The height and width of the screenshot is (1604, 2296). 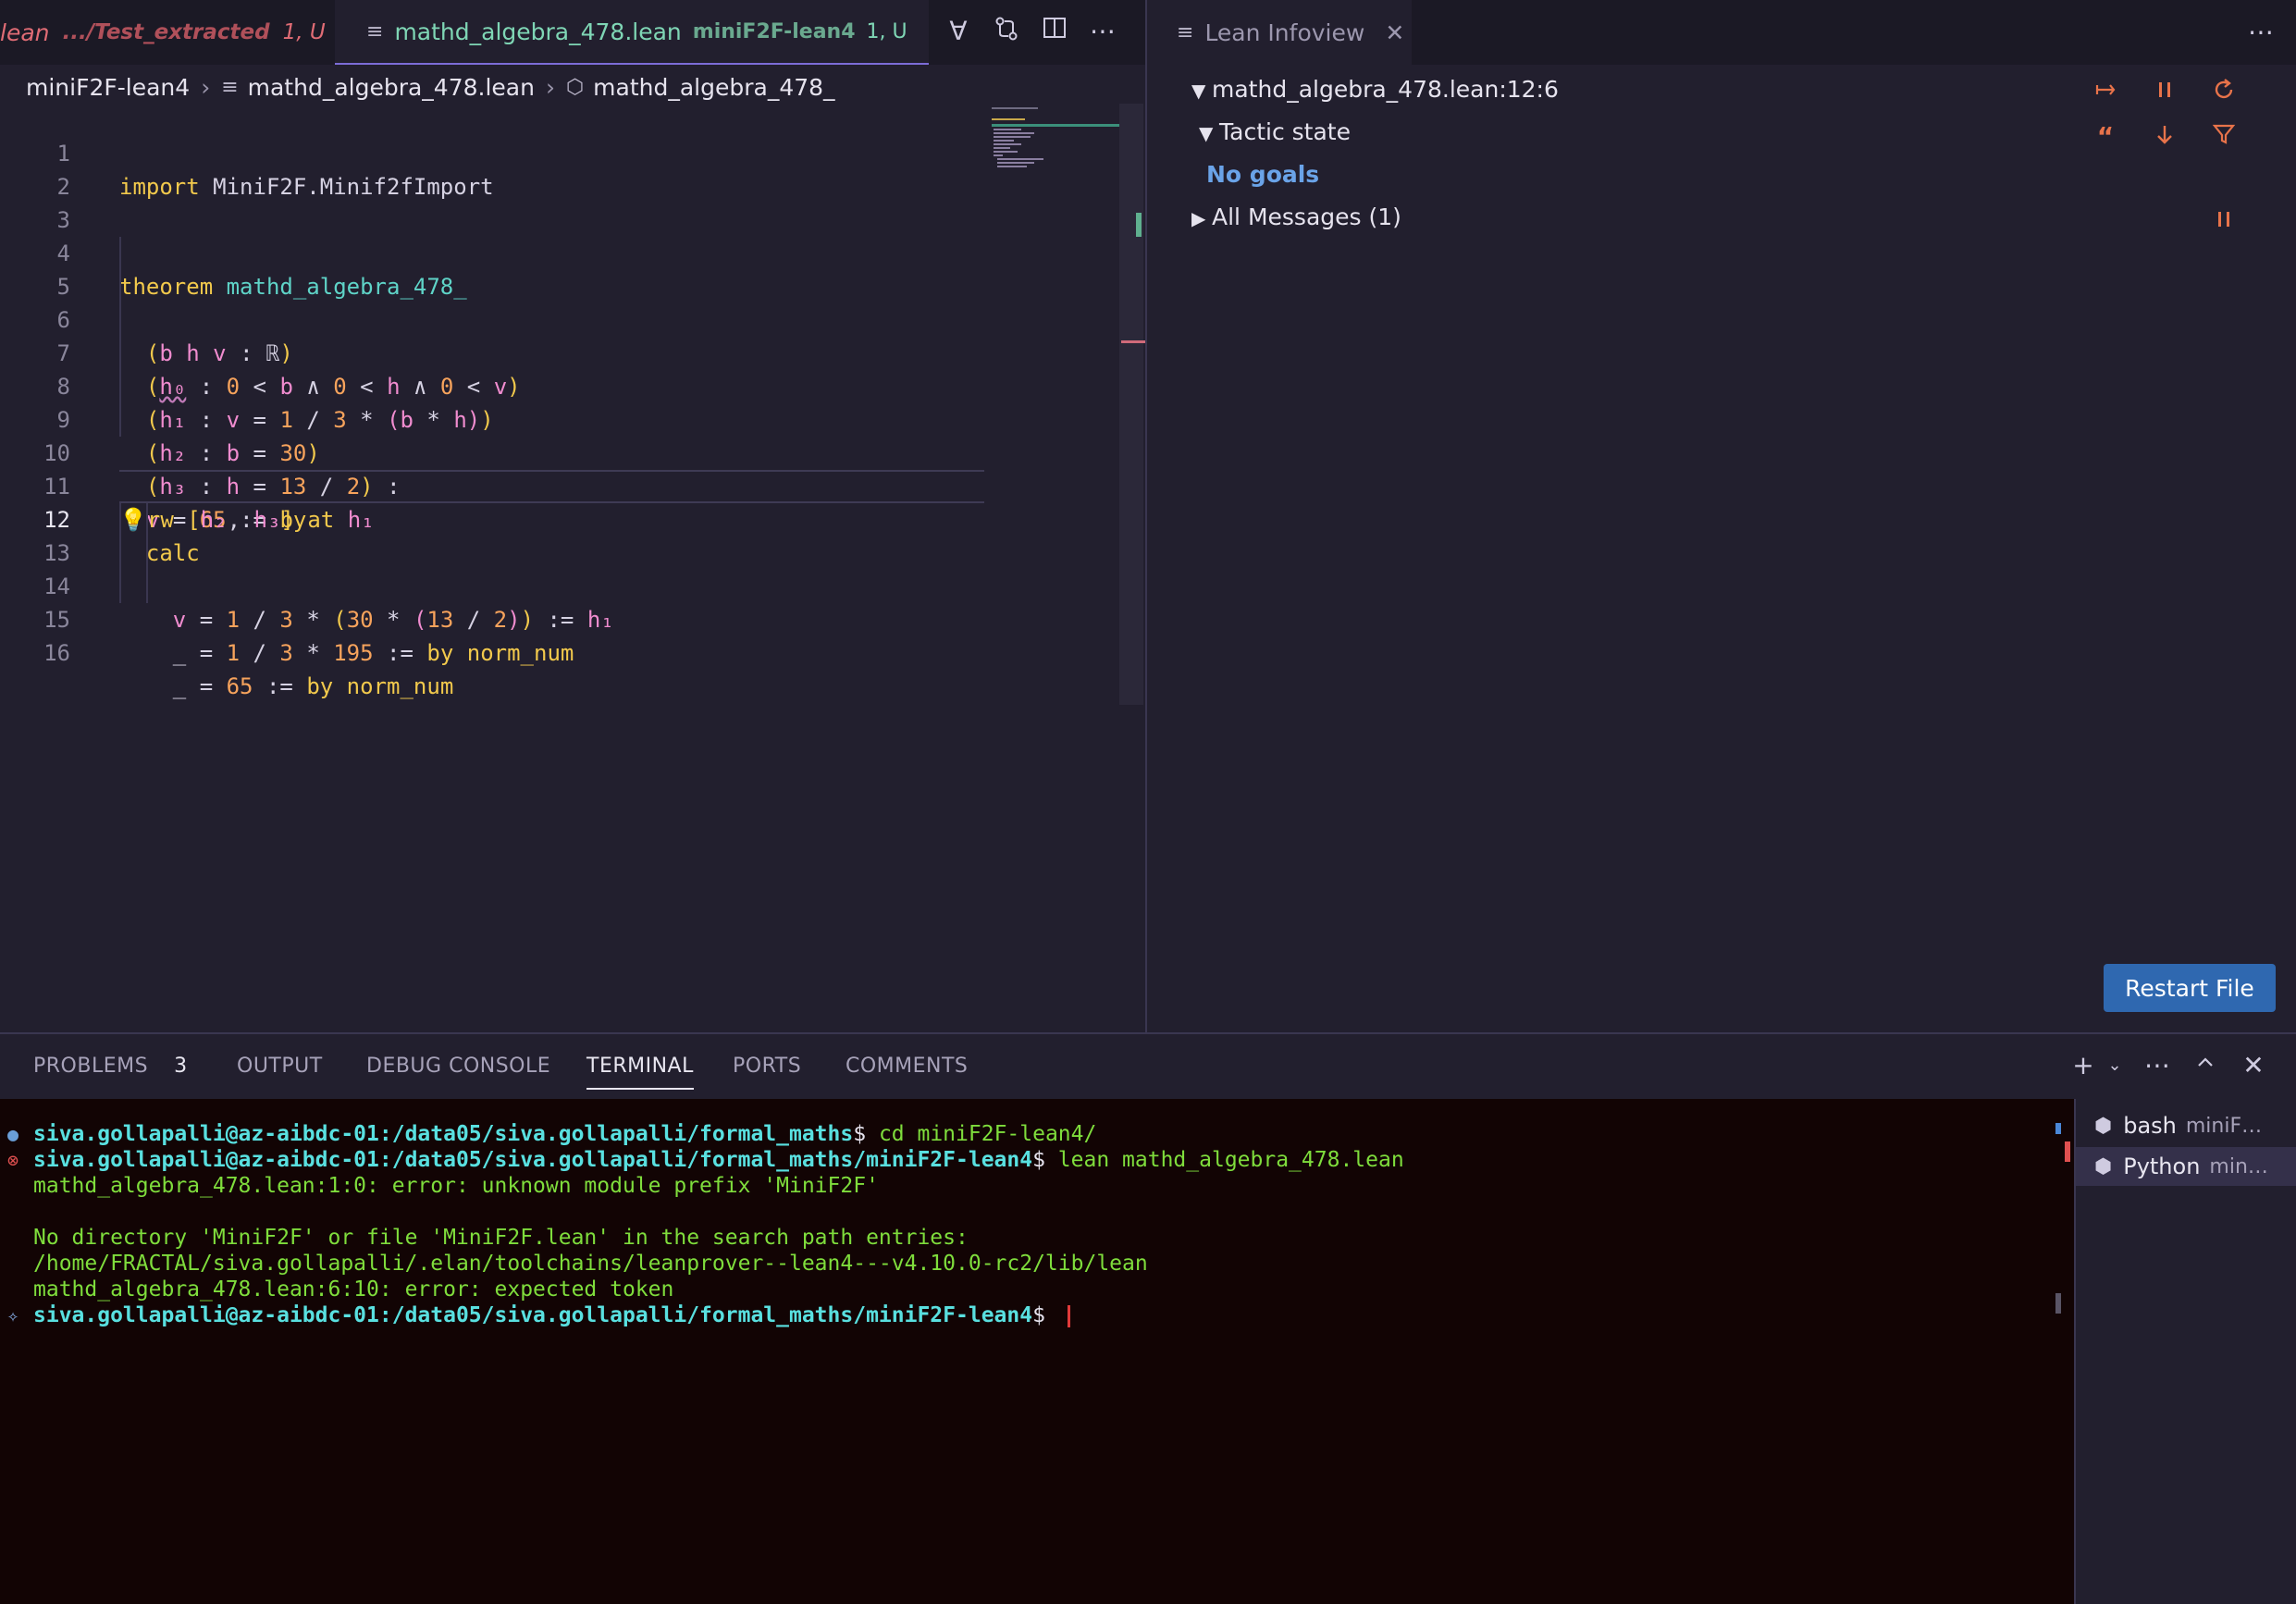 What do you see at coordinates (713, 87) in the screenshot?
I see `breadcrumb-symbol: mathd_algebra_478_` at bounding box center [713, 87].